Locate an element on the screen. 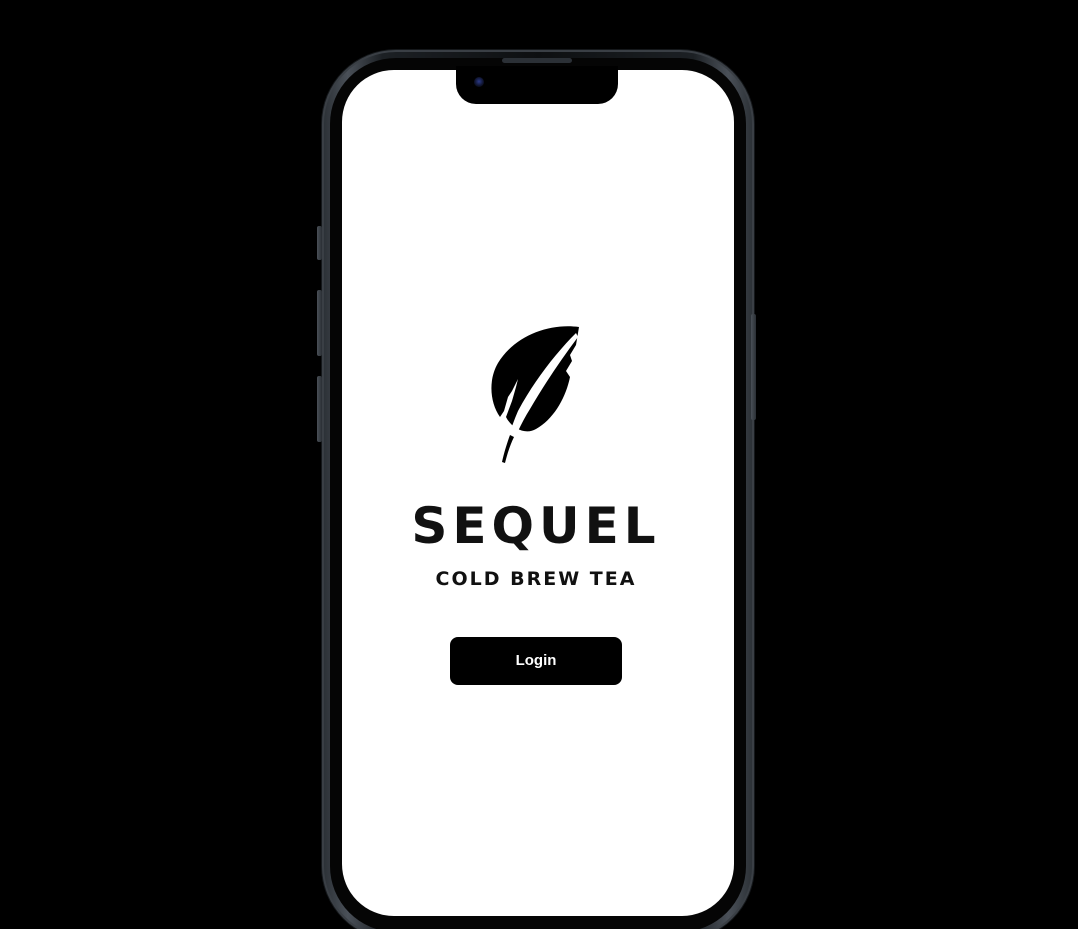 This screenshot has height=929, width=1078. earpiece-speaker is located at coordinates (537, 60).